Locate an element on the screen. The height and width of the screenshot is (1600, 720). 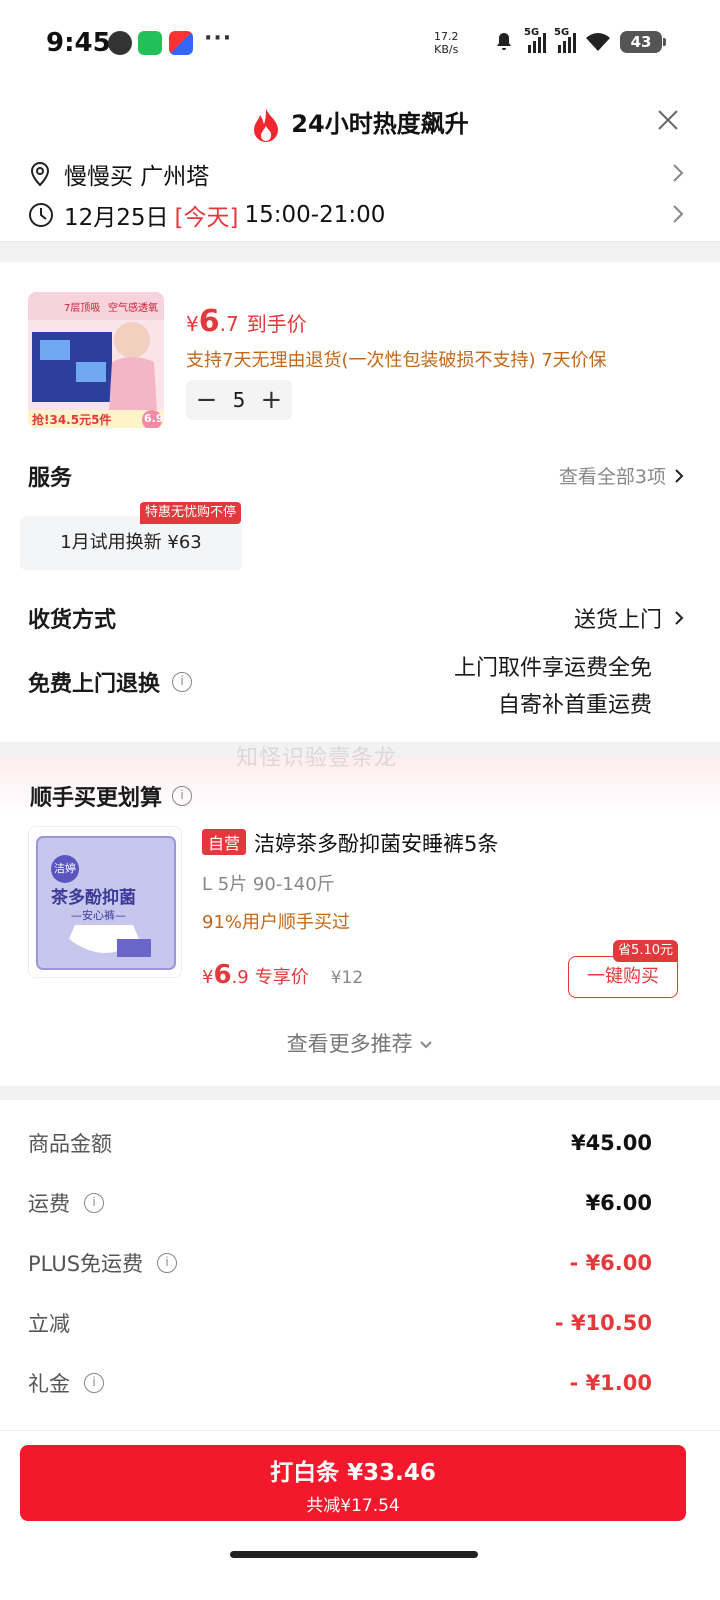
net-speed-unit: KB/s is located at coordinates (446, 49).